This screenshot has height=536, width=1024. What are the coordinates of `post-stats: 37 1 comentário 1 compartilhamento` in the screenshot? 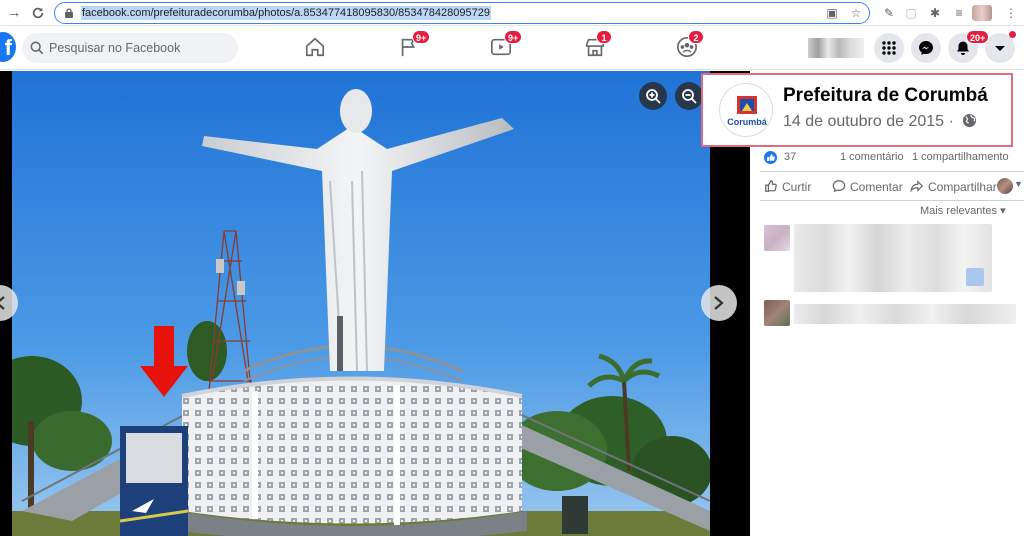 It's located at (892, 159).